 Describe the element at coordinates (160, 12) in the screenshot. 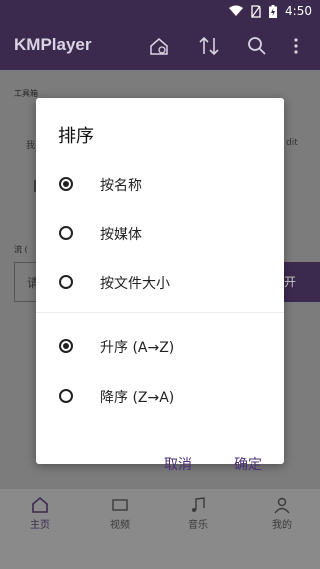

I see `status-bar: 4:50` at that location.